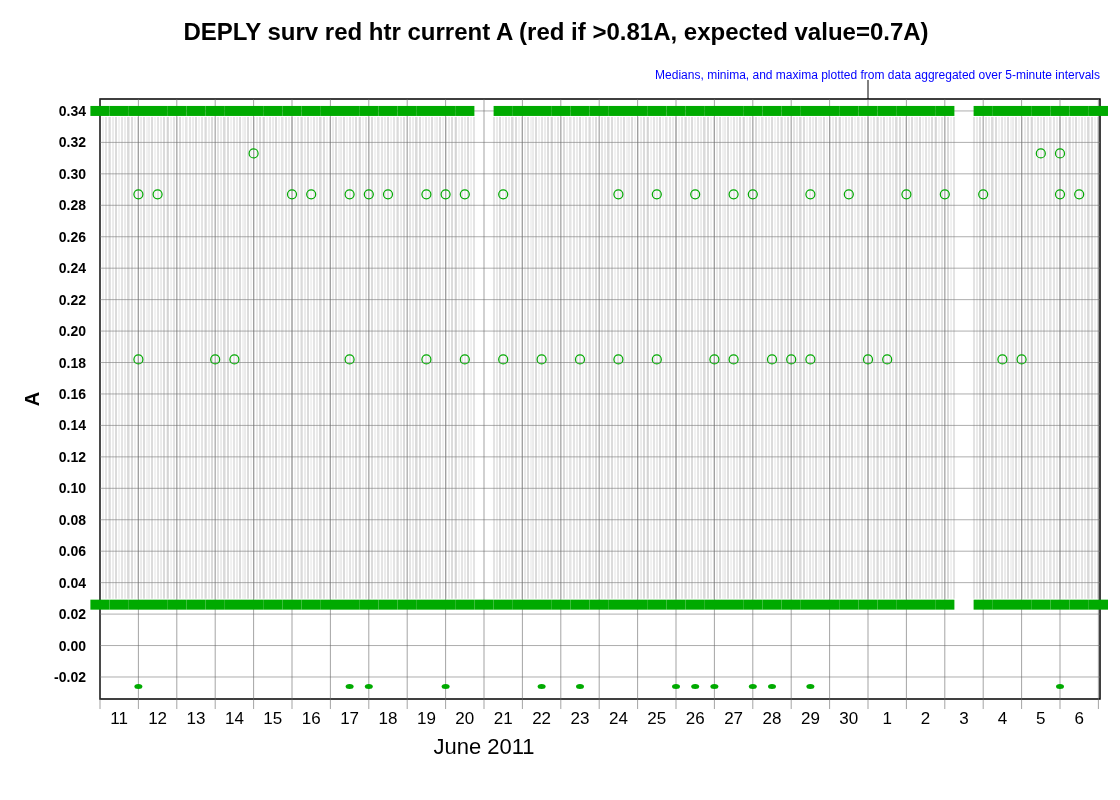 Image resolution: width=1120 pixels, height=800 pixels. What do you see at coordinates (72, 519) in the screenshot?
I see `axis-tick-label: 0.08` at bounding box center [72, 519].